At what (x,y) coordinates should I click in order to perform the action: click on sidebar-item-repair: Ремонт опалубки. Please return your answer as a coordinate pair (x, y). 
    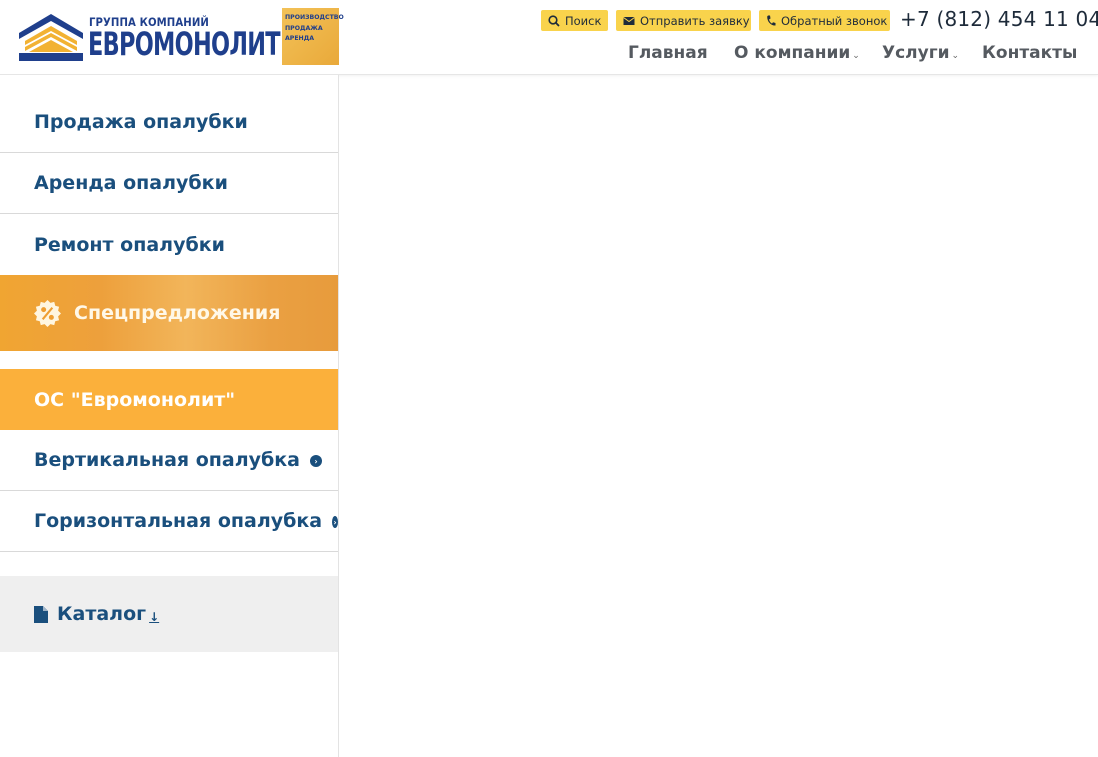
    Looking at the image, I should click on (169, 244).